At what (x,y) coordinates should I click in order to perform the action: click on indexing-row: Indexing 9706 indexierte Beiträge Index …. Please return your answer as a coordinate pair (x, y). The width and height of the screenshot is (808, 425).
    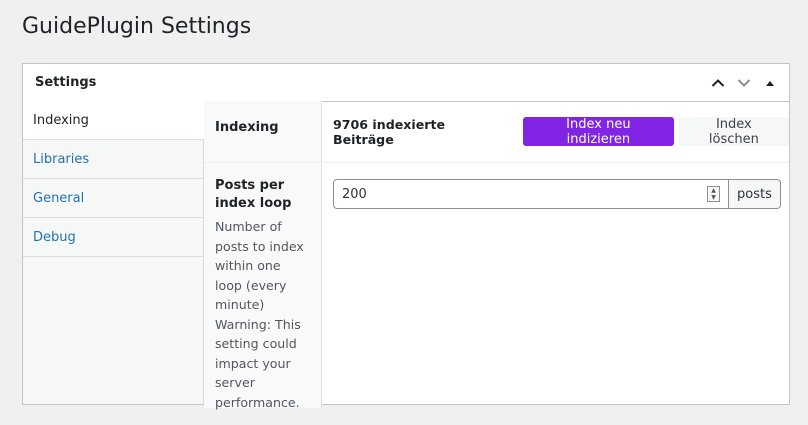
    Looking at the image, I should click on (496, 132).